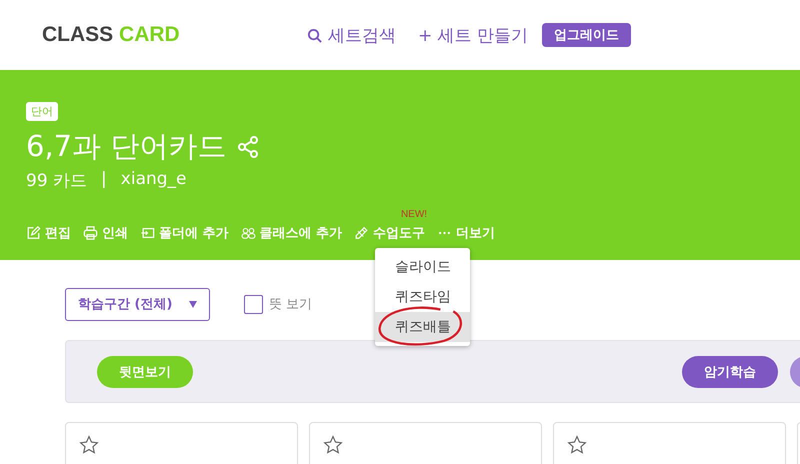 Image resolution: width=800 pixels, height=464 pixels. I want to click on logo: CLASS CARD, so click(174, 35).